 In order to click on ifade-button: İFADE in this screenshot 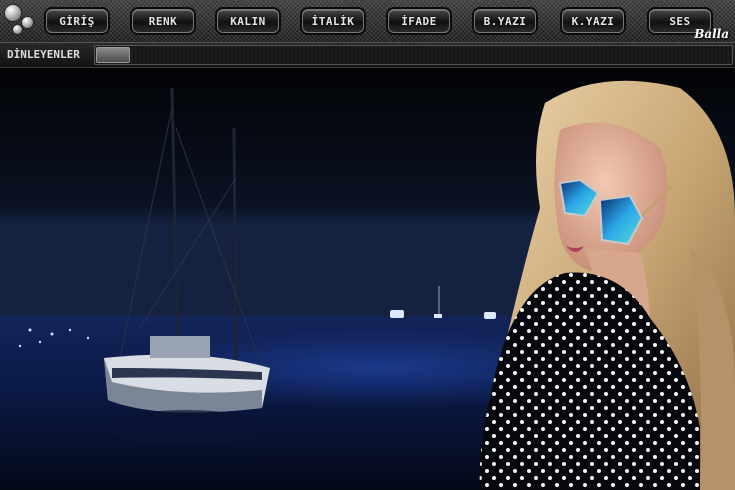, I will do `click(419, 21)`.